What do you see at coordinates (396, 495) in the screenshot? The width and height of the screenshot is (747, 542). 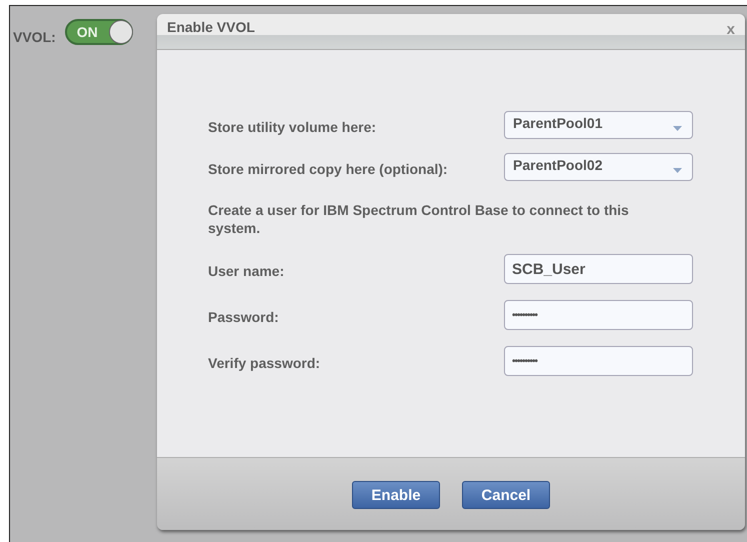 I see `enable-button: Enable` at bounding box center [396, 495].